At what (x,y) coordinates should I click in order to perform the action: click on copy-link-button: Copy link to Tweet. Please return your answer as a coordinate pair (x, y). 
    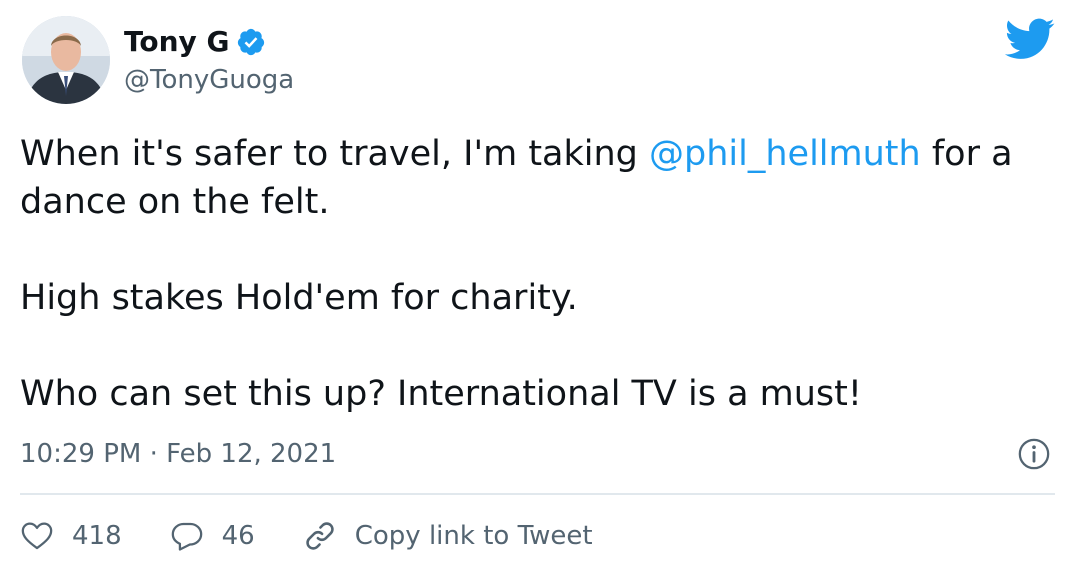
    Looking at the image, I should click on (448, 536).